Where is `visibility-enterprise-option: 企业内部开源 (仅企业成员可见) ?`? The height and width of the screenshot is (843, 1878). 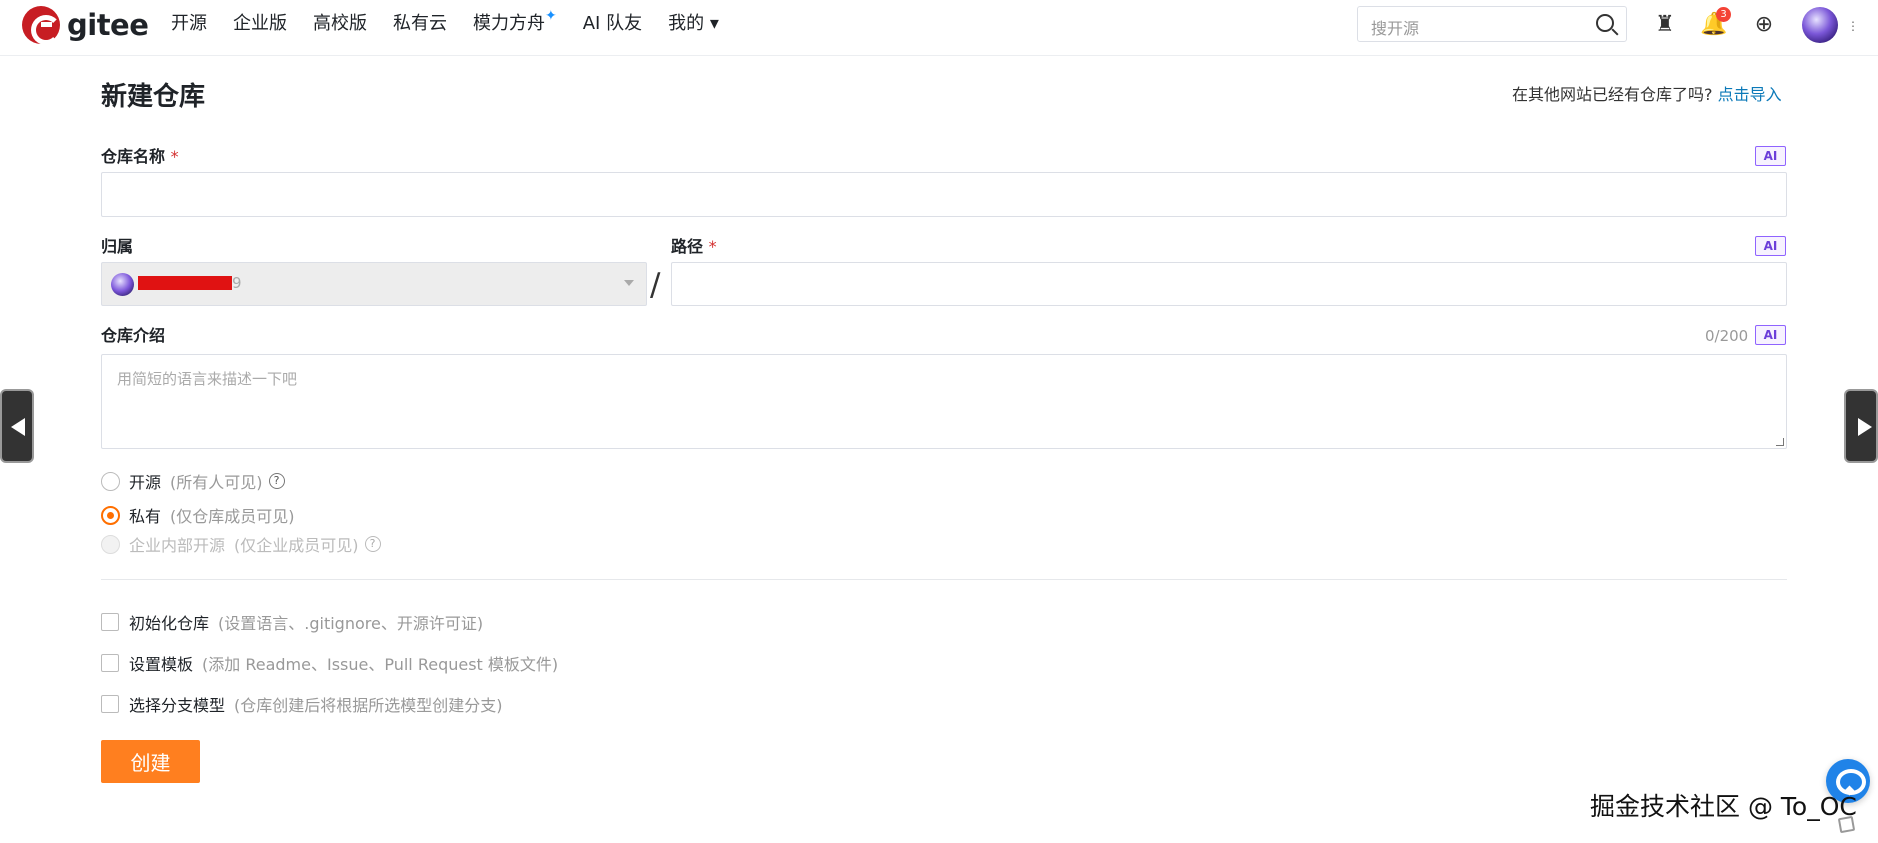 visibility-enterprise-option: 企业内部开源 (仅企业成员可见) ? is located at coordinates (241, 544).